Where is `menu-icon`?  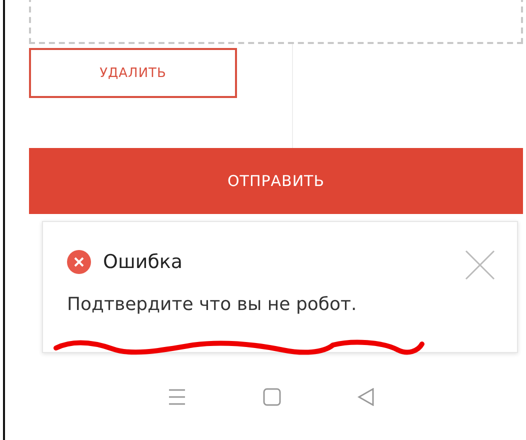
menu-icon is located at coordinates (177, 397).